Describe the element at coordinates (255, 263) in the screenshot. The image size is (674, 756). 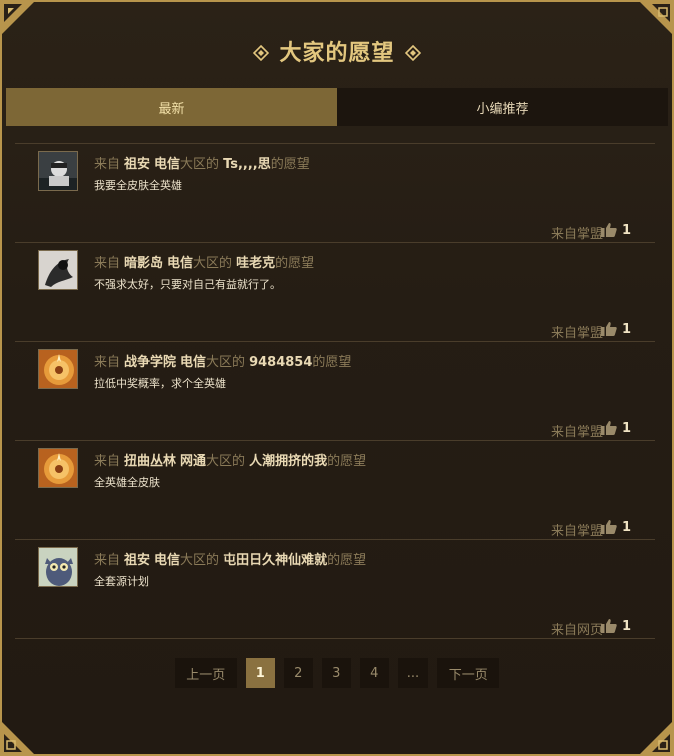
I see `user-name: 哇老克` at that location.